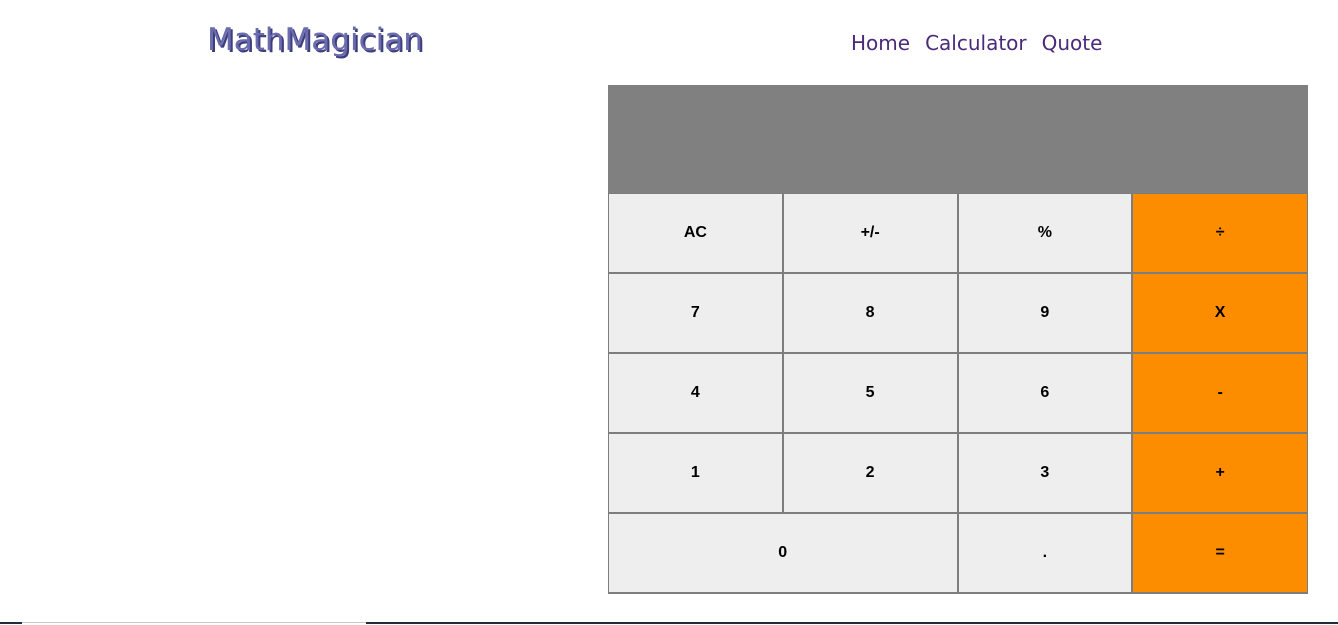  I want to click on calculator-display, so click(958, 139).